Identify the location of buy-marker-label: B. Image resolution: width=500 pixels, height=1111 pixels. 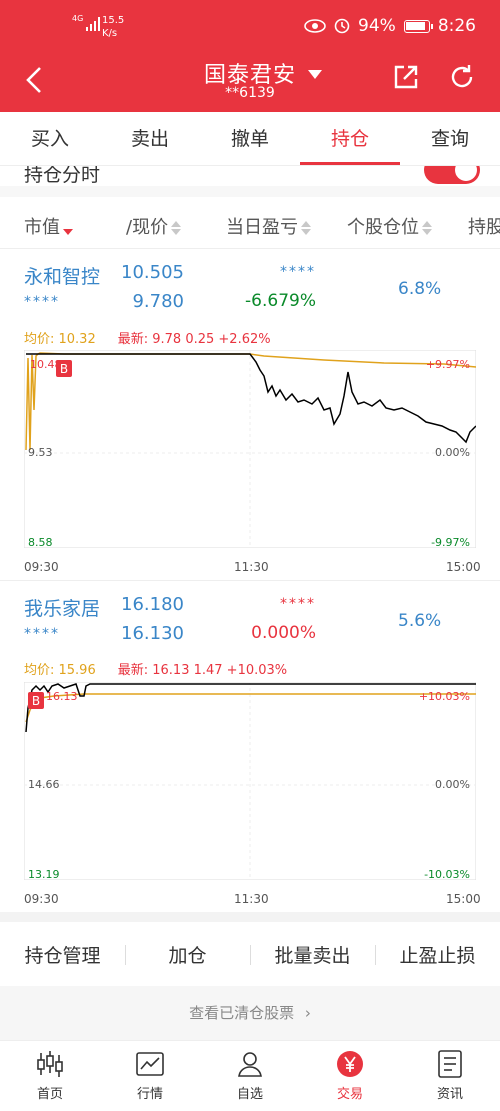
(36, 701).